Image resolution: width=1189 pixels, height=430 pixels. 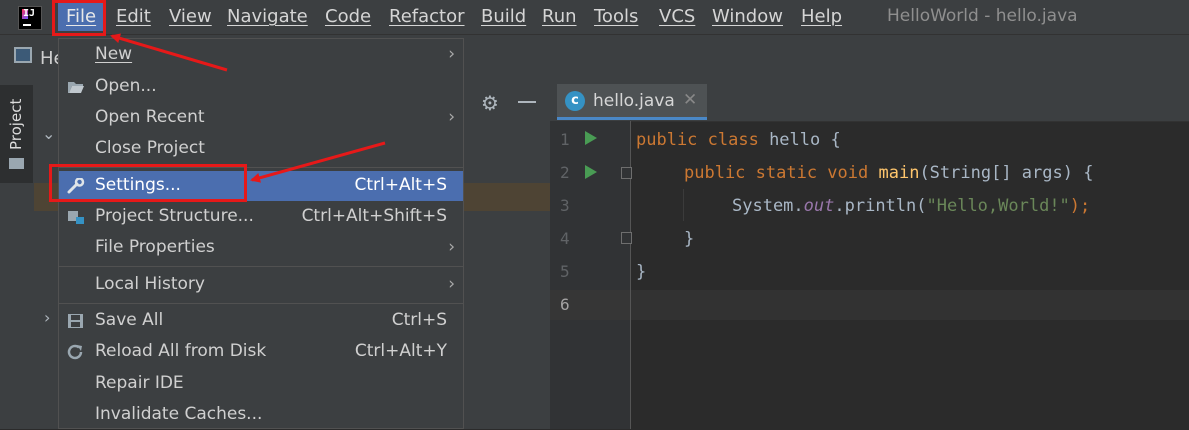 I want to click on annotation-arrows, so click(x=248, y=108).